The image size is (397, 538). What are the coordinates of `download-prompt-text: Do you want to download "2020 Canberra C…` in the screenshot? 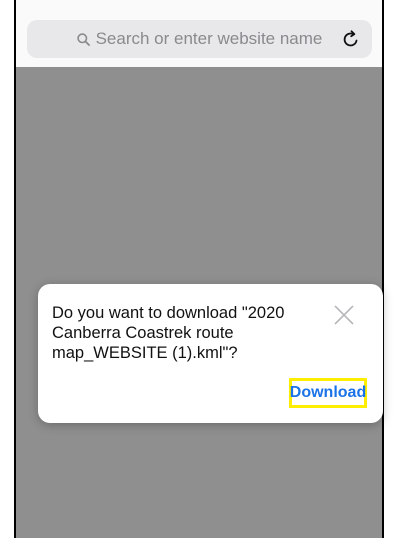 It's located at (187, 333).